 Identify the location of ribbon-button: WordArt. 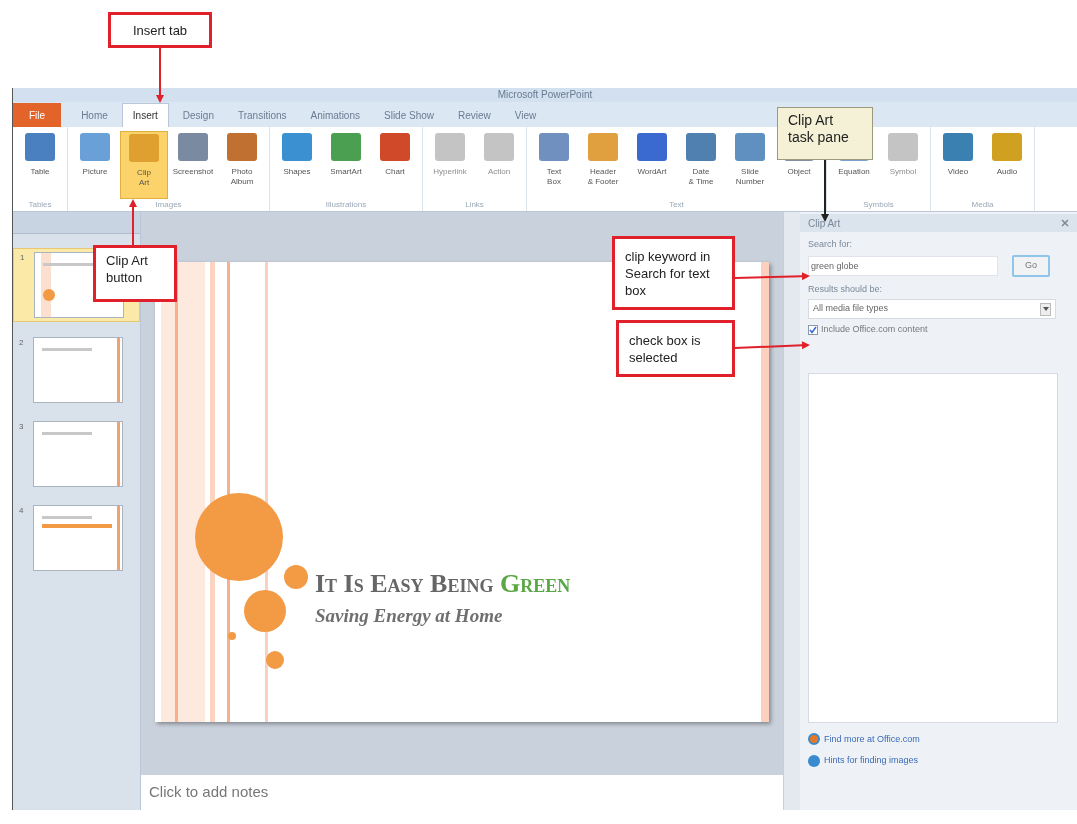
(652, 165).